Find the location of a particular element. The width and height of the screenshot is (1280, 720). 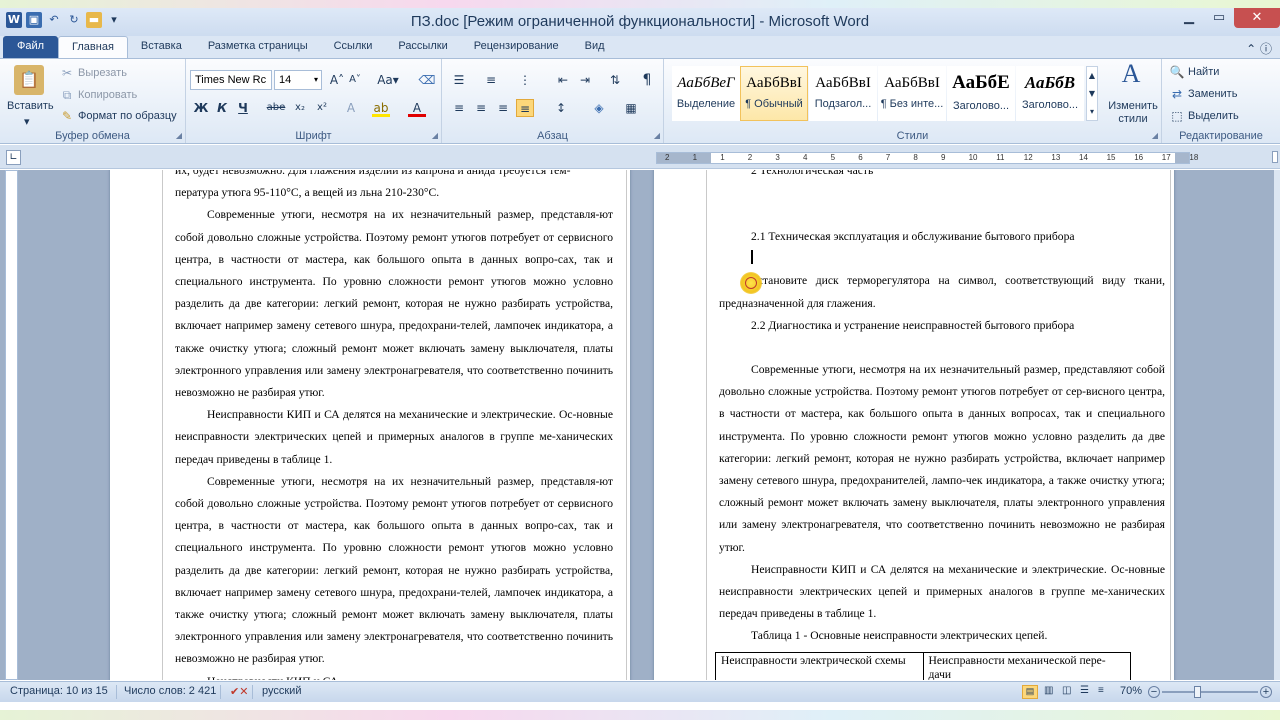

line-spacing-icon: ↕ is located at coordinates (561, 108).